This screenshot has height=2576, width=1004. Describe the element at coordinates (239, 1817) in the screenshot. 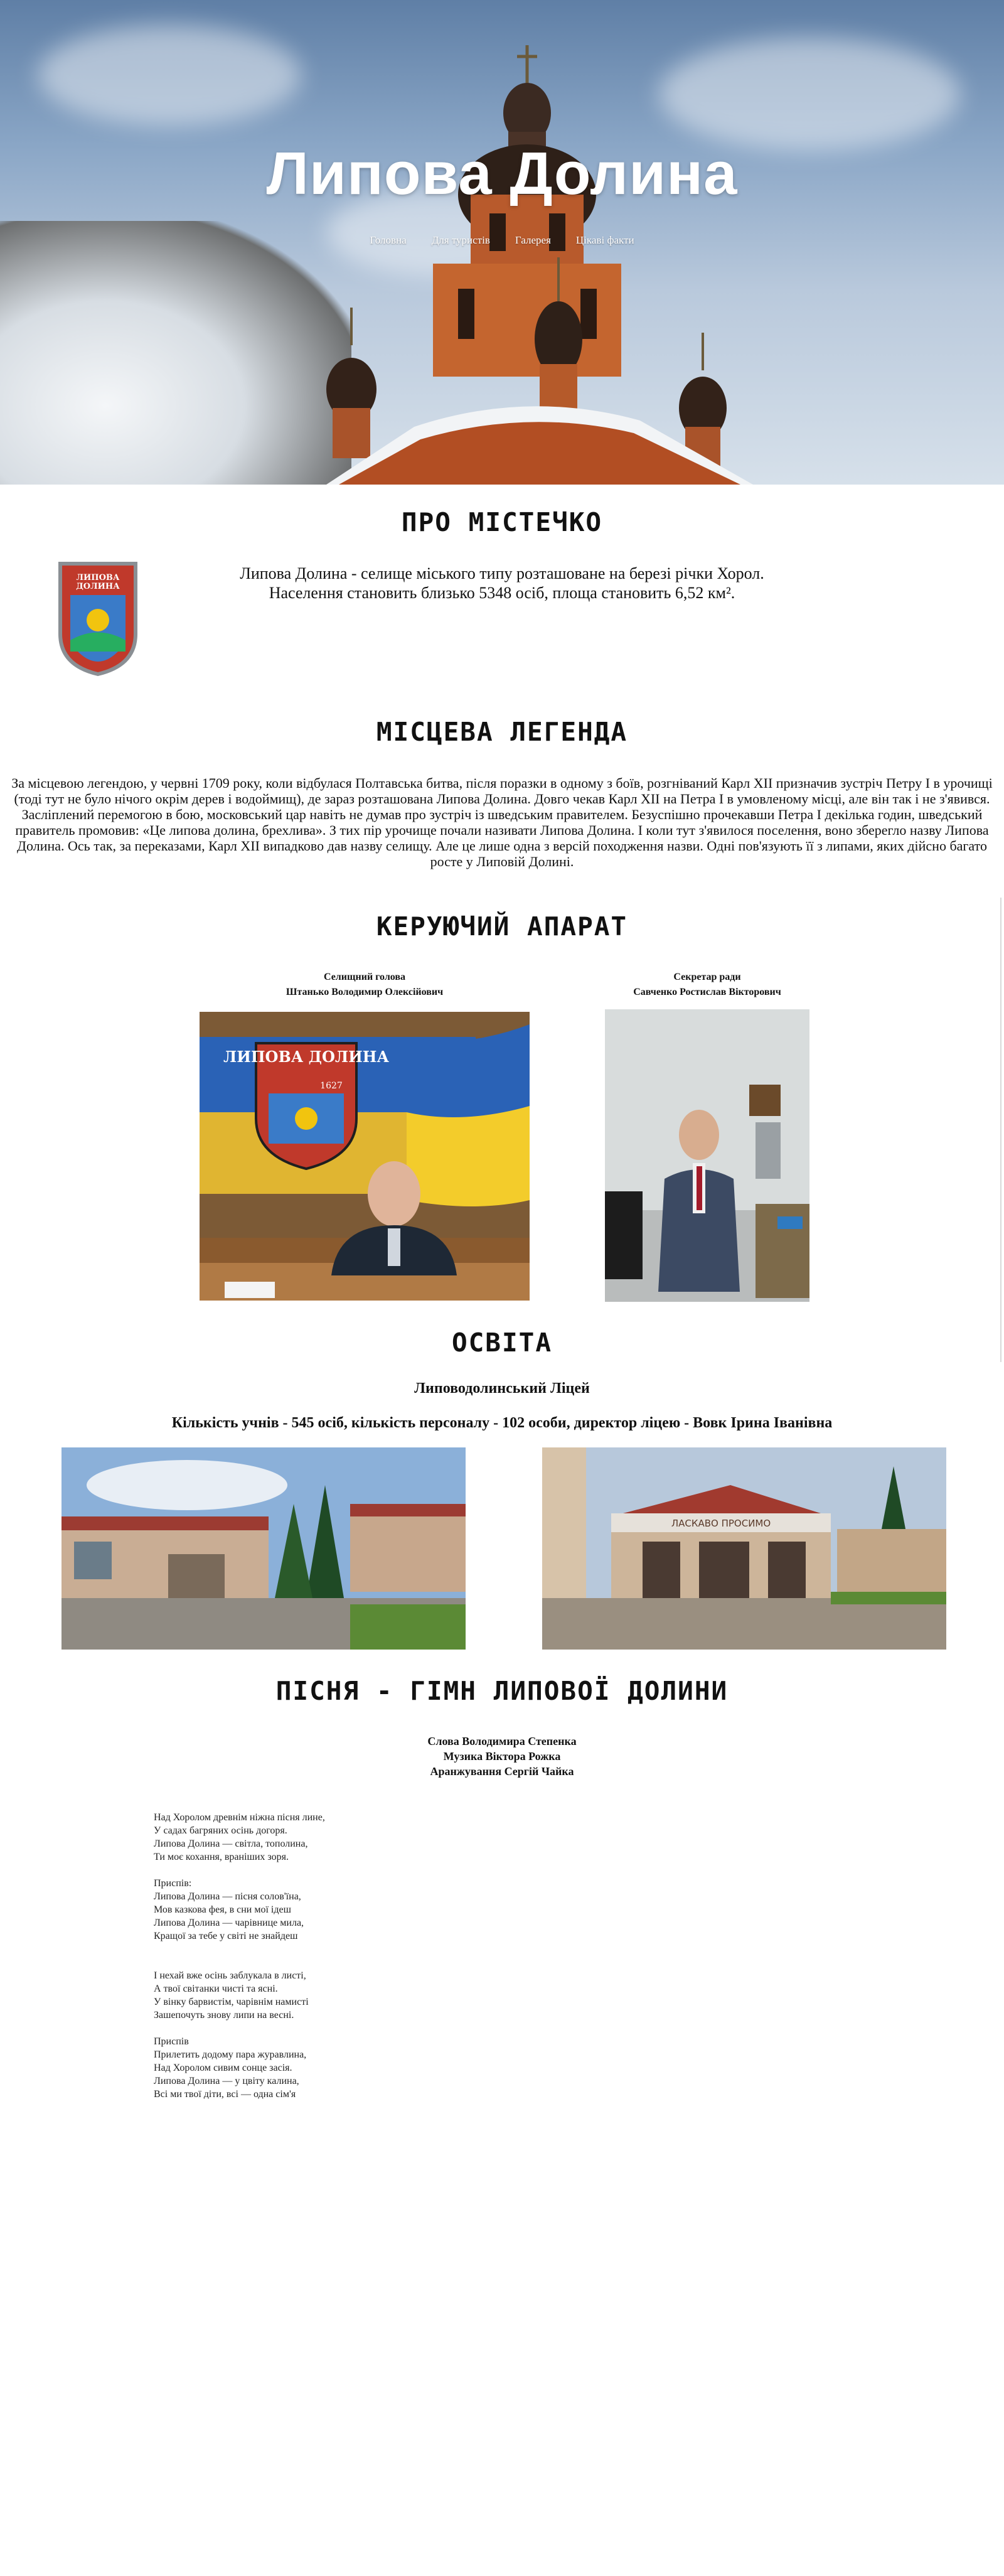

I see `lyric-line: Над Хоролом древнім ніжна пісня лине,` at that location.